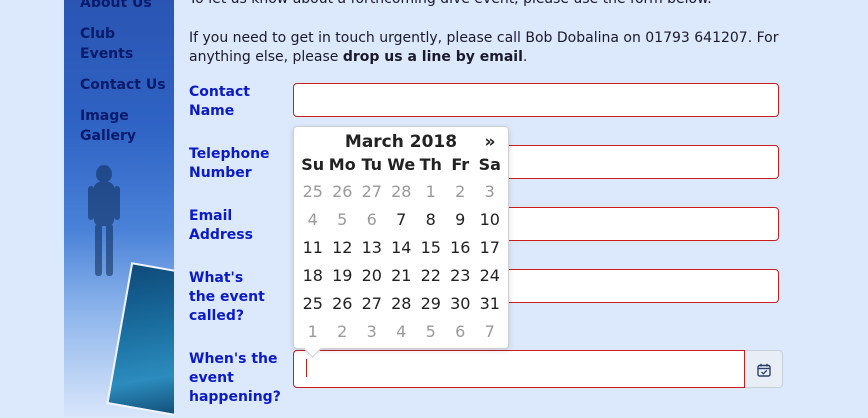 This screenshot has width=868, height=418. Describe the element at coordinates (490, 275) in the screenshot. I see `calendar-day: 24` at that location.